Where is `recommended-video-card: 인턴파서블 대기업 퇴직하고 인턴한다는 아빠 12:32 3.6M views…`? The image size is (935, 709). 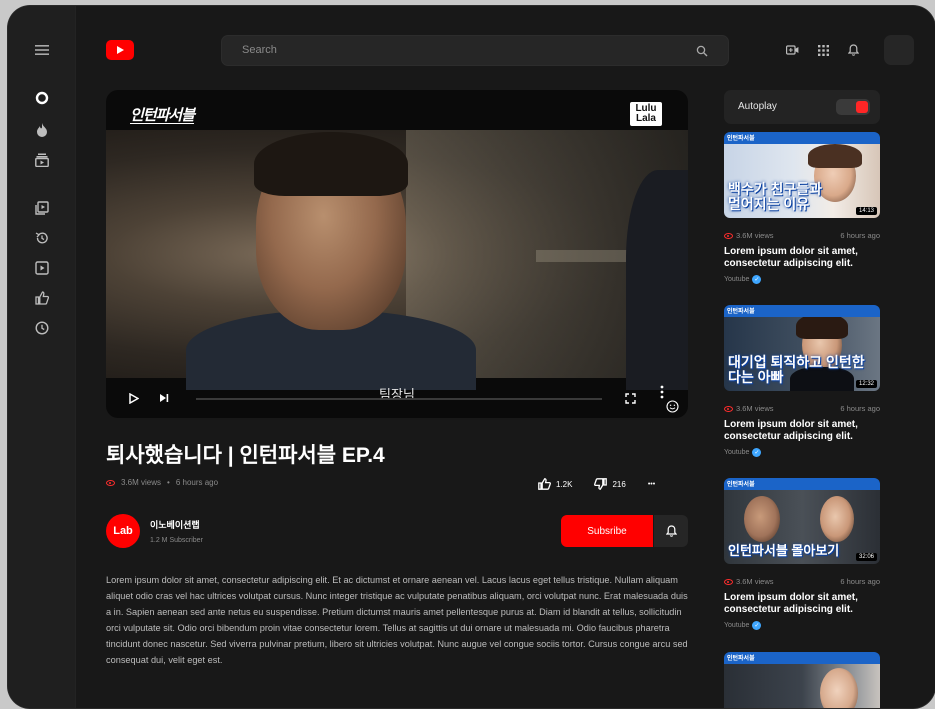
recommended-video-card: 인턴파서블 대기업 퇴직하고 인턴한다는 아빠 12:32 3.6M views… is located at coordinates (802, 381).